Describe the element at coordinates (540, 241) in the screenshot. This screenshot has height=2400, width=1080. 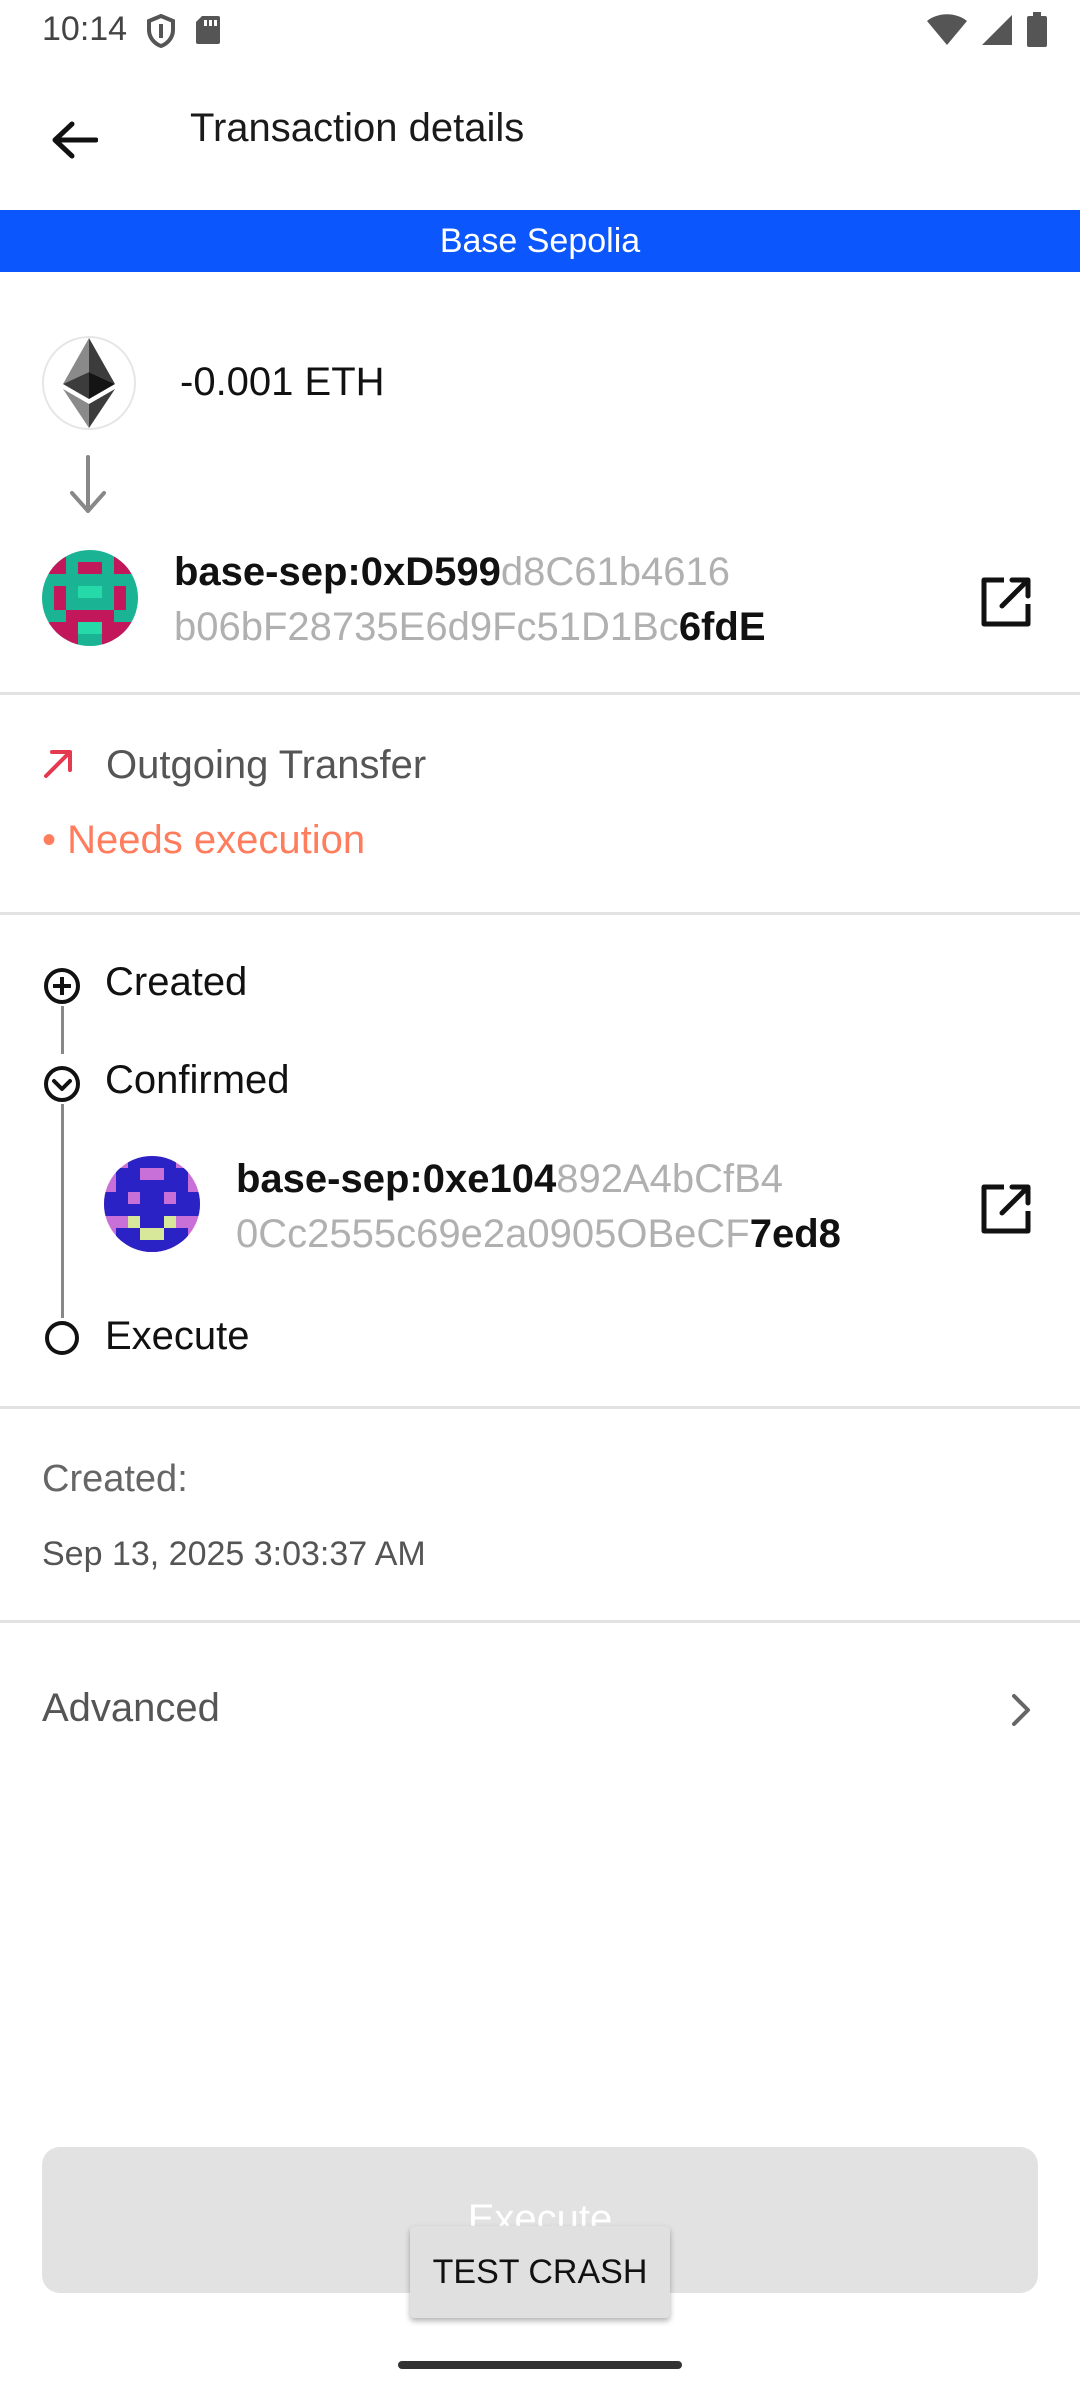
I see `network-banner: Base Sepolia` at that location.